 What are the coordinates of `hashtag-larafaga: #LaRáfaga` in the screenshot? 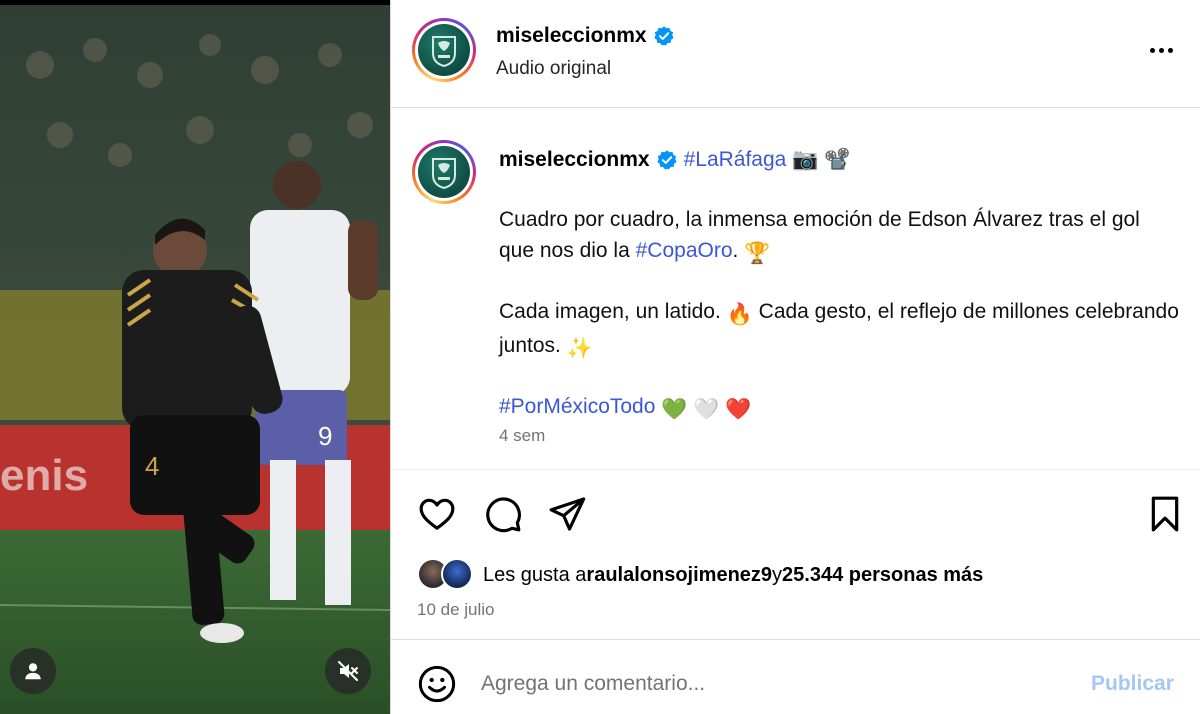 It's located at (735, 160).